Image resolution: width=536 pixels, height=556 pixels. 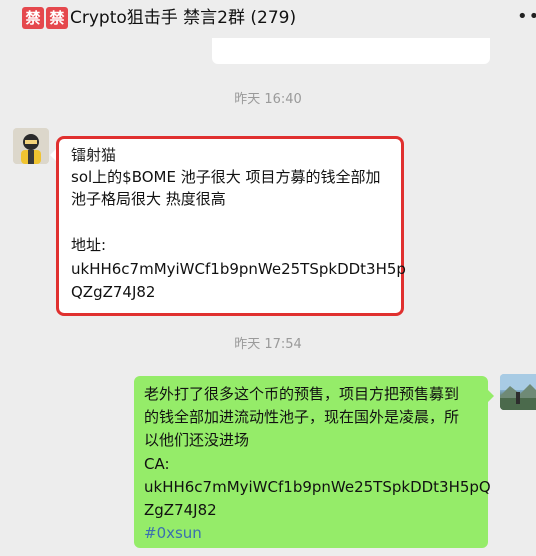 What do you see at coordinates (173, 533) in the screenshot?
I see `hashtag-link: #0xsun` at bounding box center [173, 533].